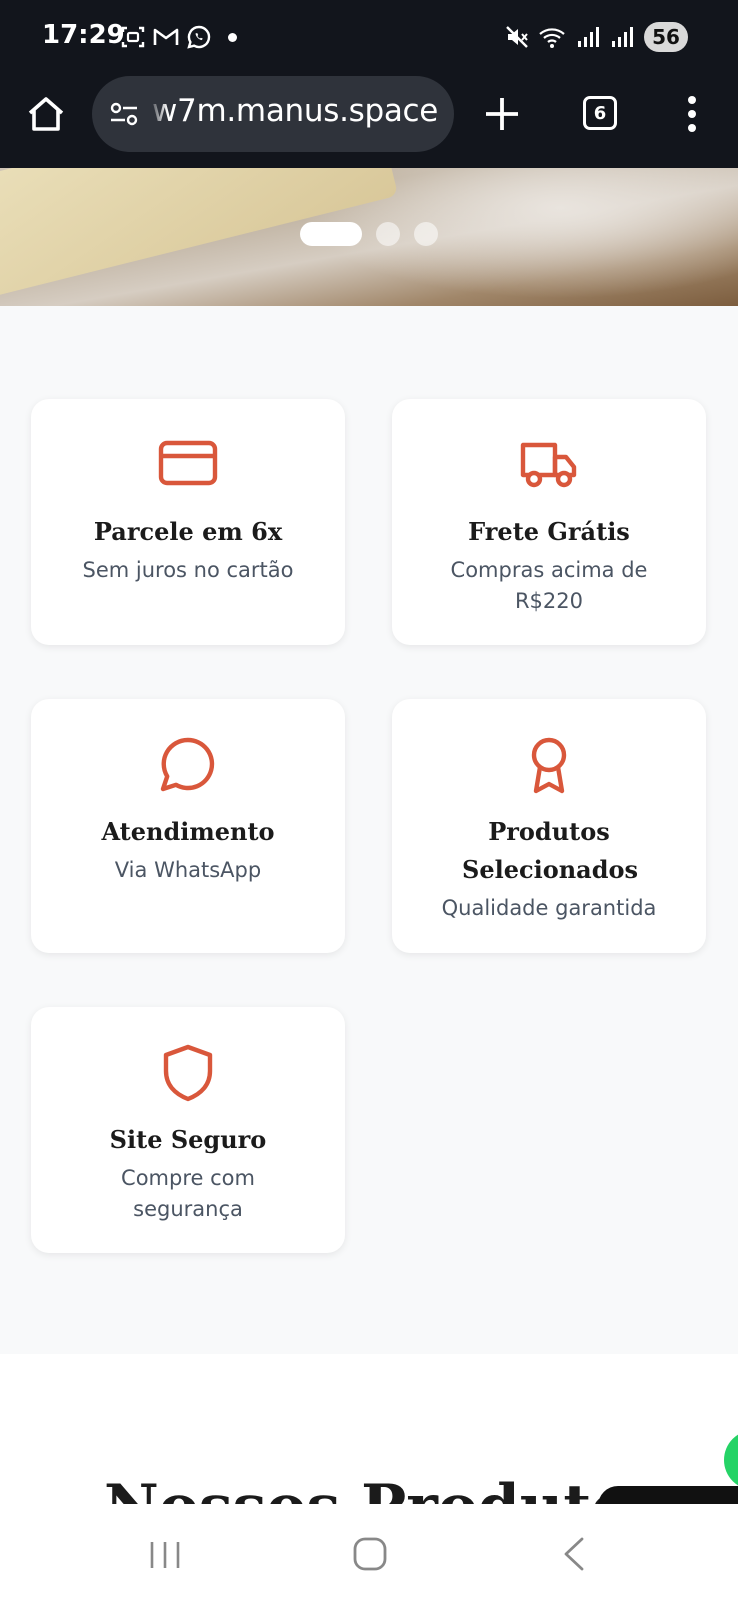 The image size is (738, 1600). I want to click on feature-card-secure-site: Site Seguro Compre com segurança, so click(188, 1130).